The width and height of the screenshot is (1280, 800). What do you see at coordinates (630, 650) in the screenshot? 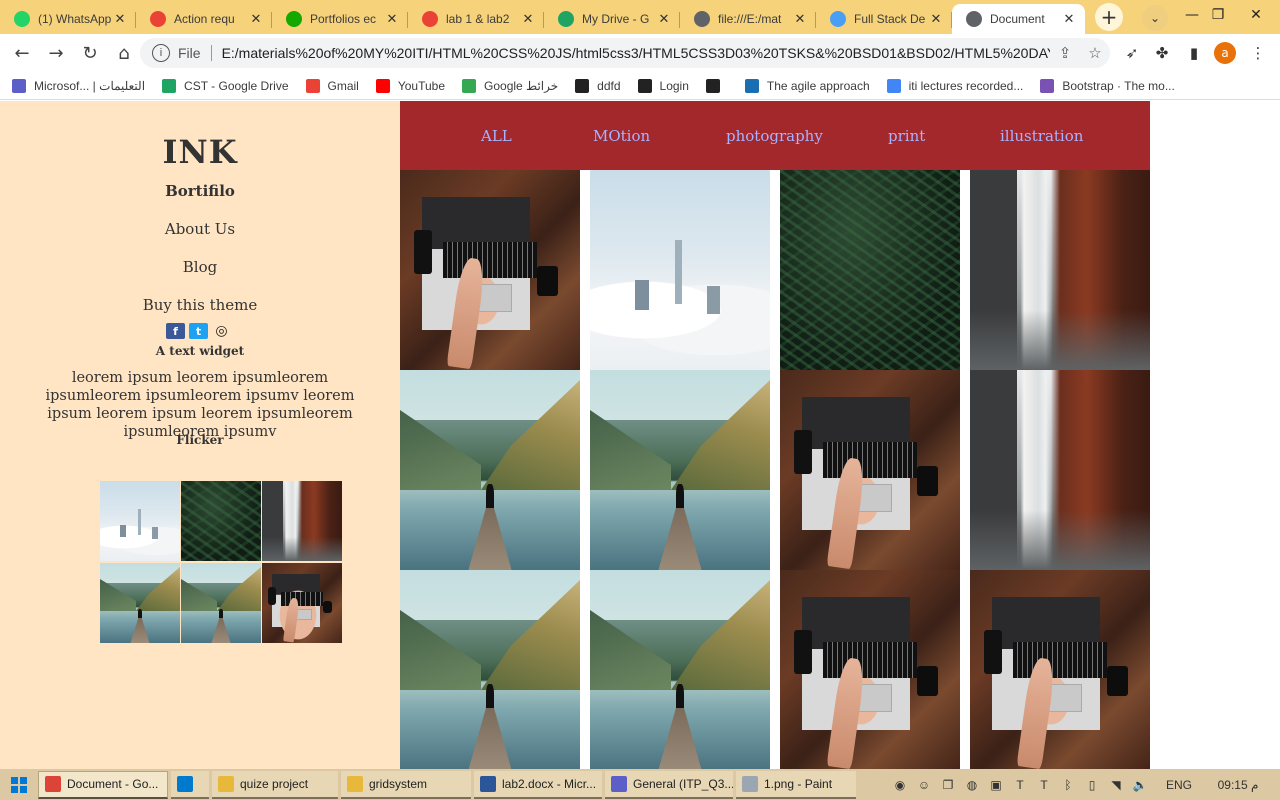
I see `photo-detail` at bounding box center [630, 650].